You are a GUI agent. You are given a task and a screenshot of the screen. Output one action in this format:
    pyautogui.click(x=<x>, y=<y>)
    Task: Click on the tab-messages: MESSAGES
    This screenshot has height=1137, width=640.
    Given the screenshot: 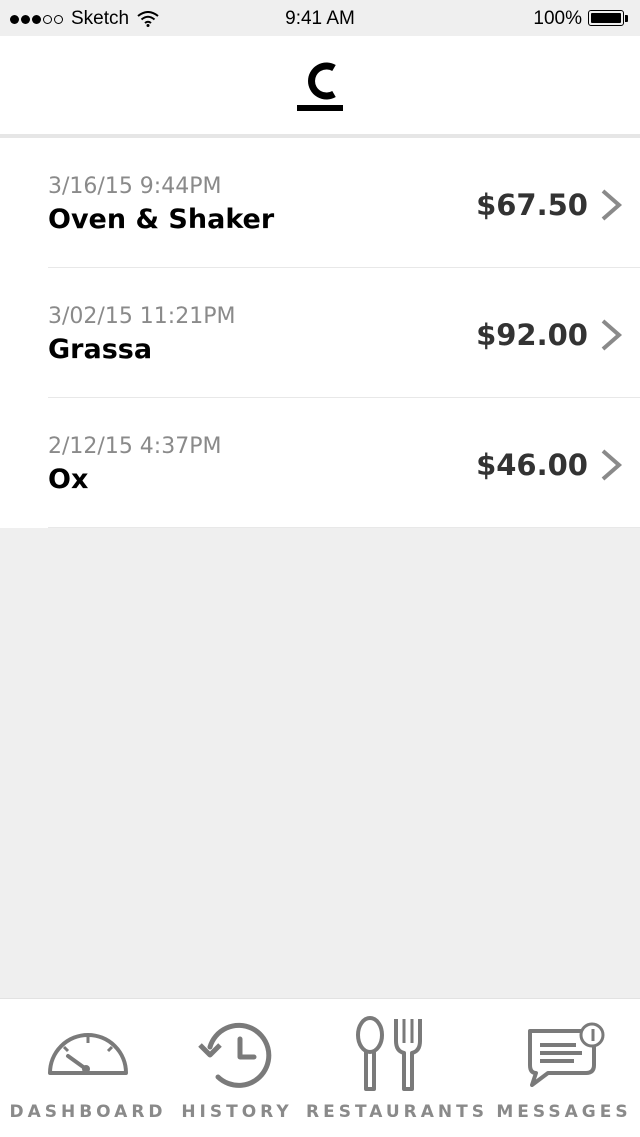 What is the action you would take?
    pyautogui.click(x=564, y=1068)
    